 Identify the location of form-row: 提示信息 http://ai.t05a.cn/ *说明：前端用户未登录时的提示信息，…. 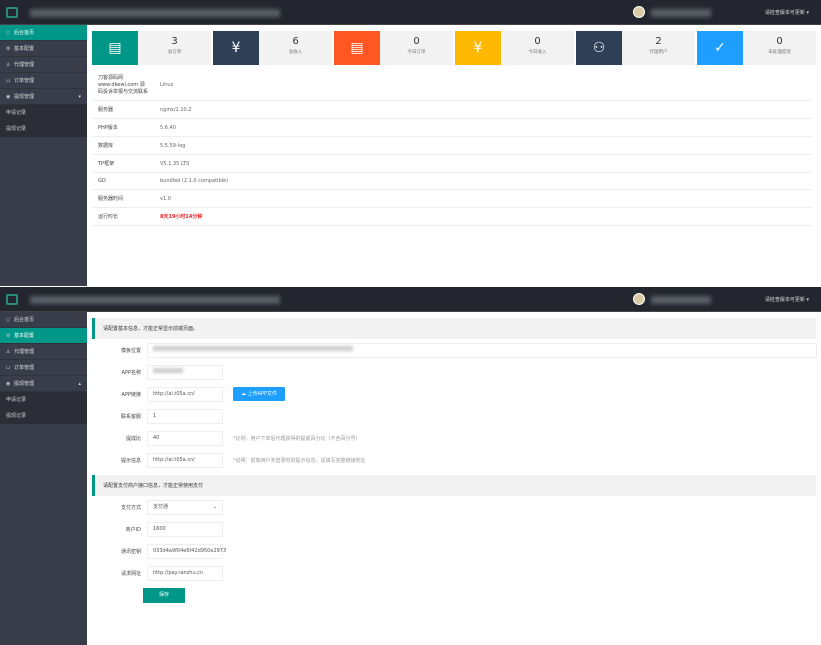
(456, 460).